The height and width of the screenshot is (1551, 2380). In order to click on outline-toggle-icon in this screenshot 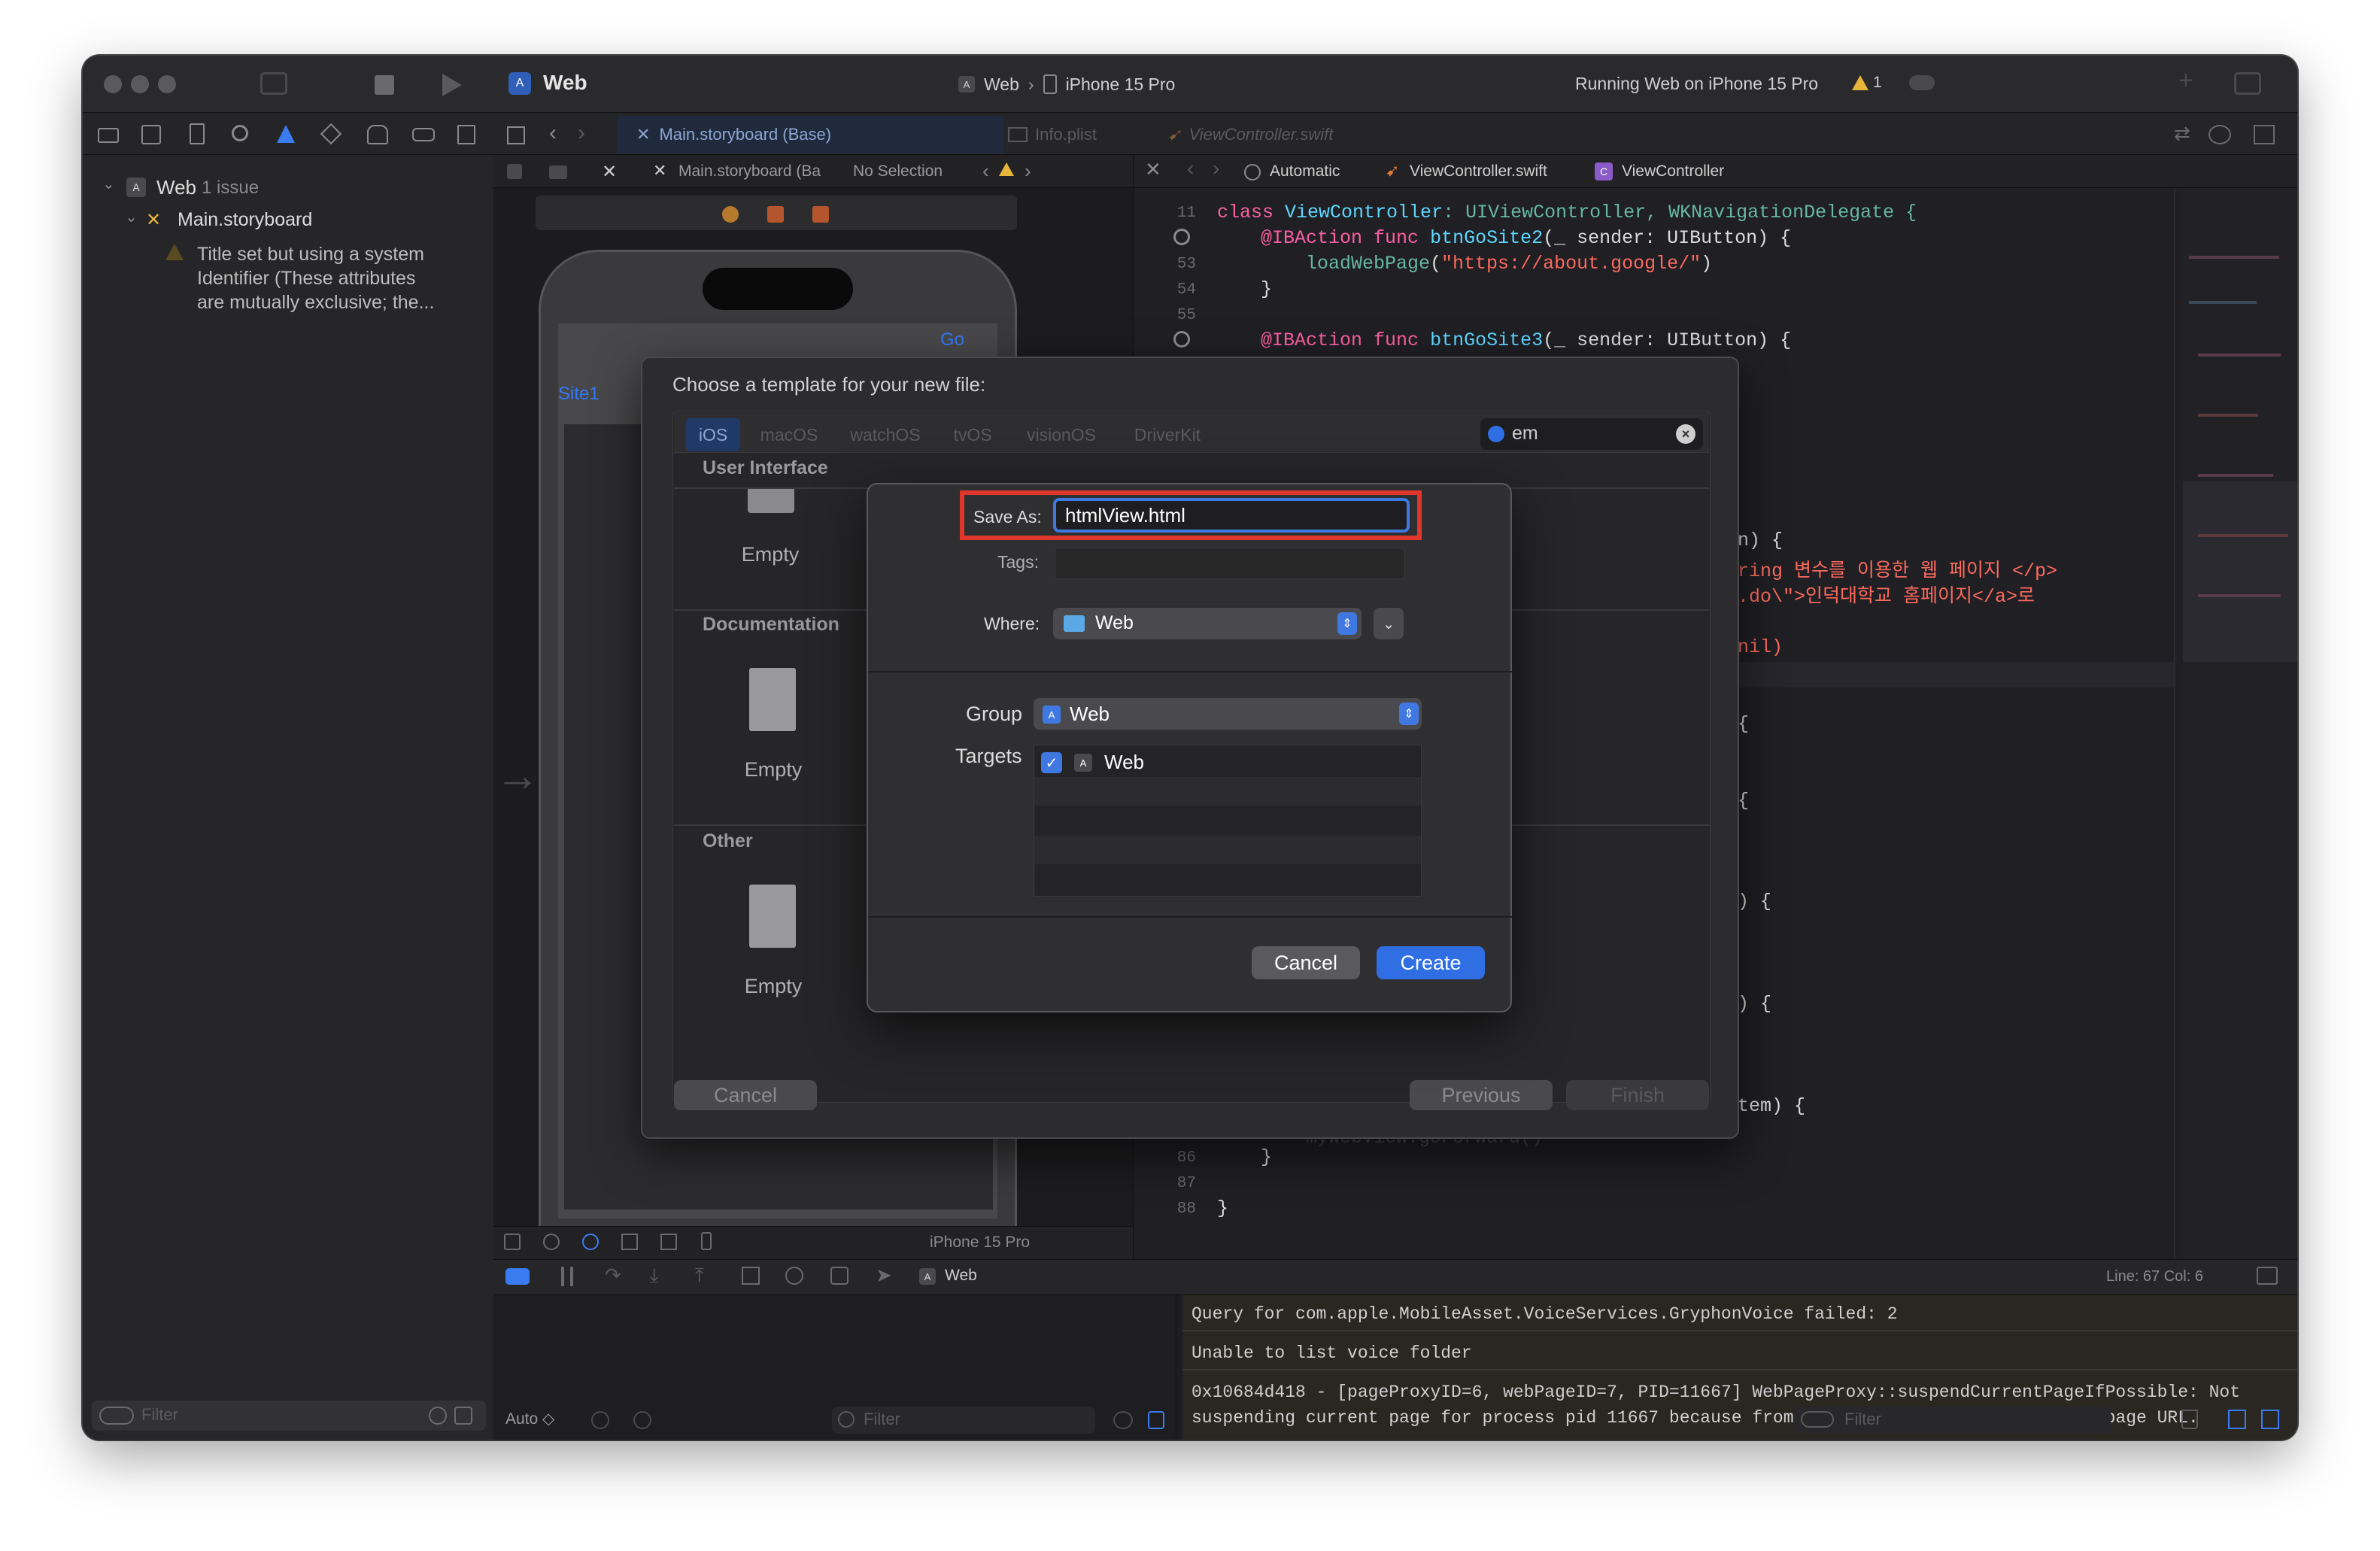, I will do `click(512, 1242)`.